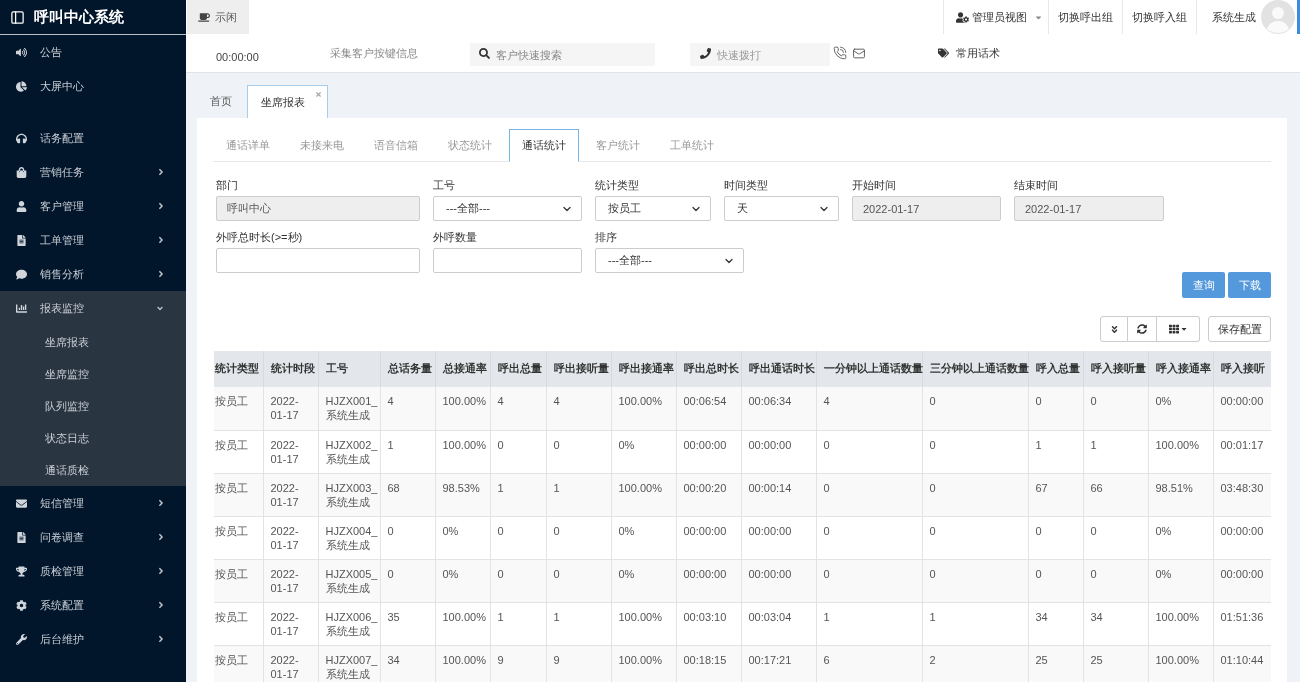 Image resolution: width=1300 pixels, height=682 pixels. What do you see at coordinates (227, 185) in the screenshot?
I see `field-label: 部门` at bounding box center [227, 185].